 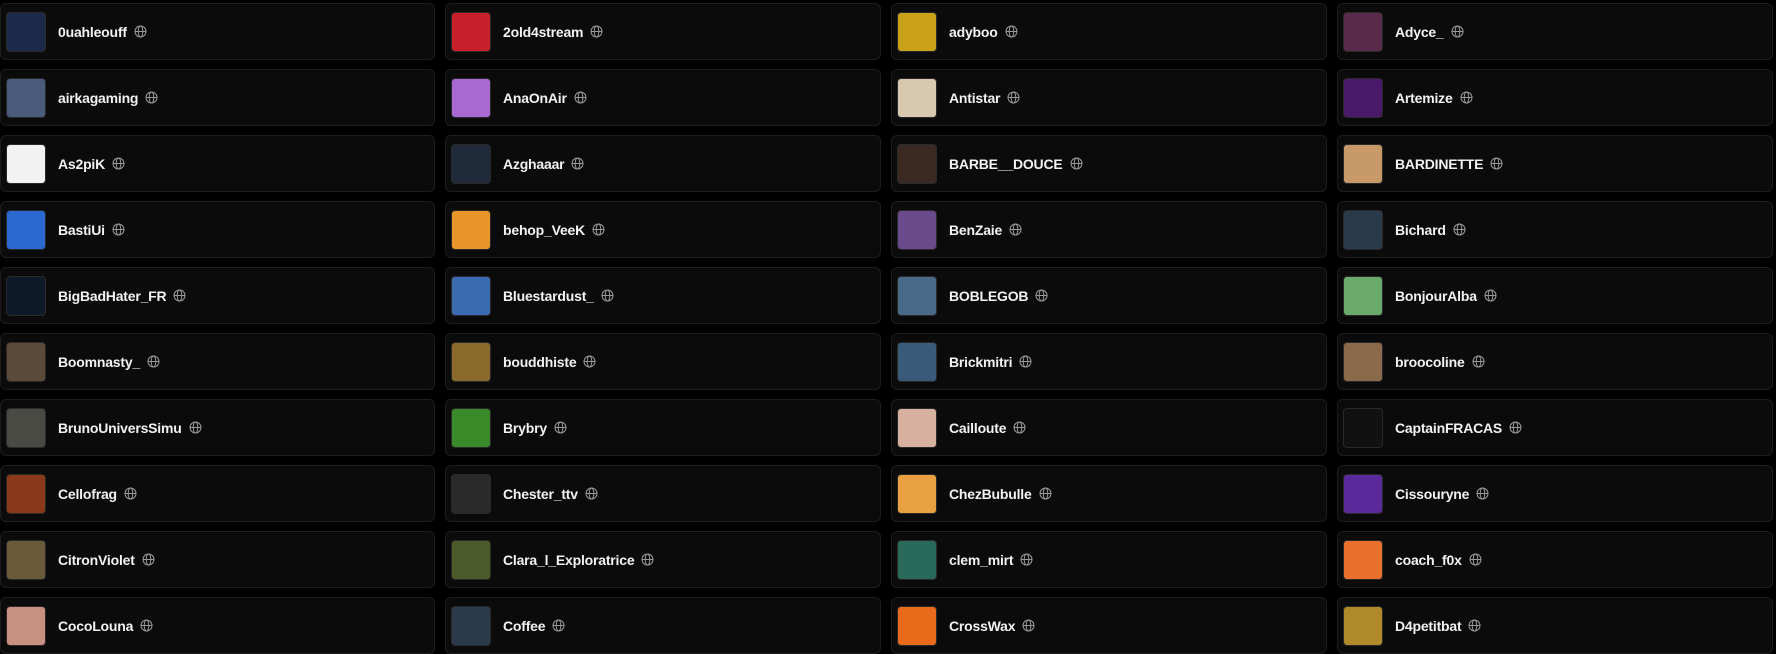 I want to click on streamer-name: BOBLEGOB, so click(x=988, y=296).